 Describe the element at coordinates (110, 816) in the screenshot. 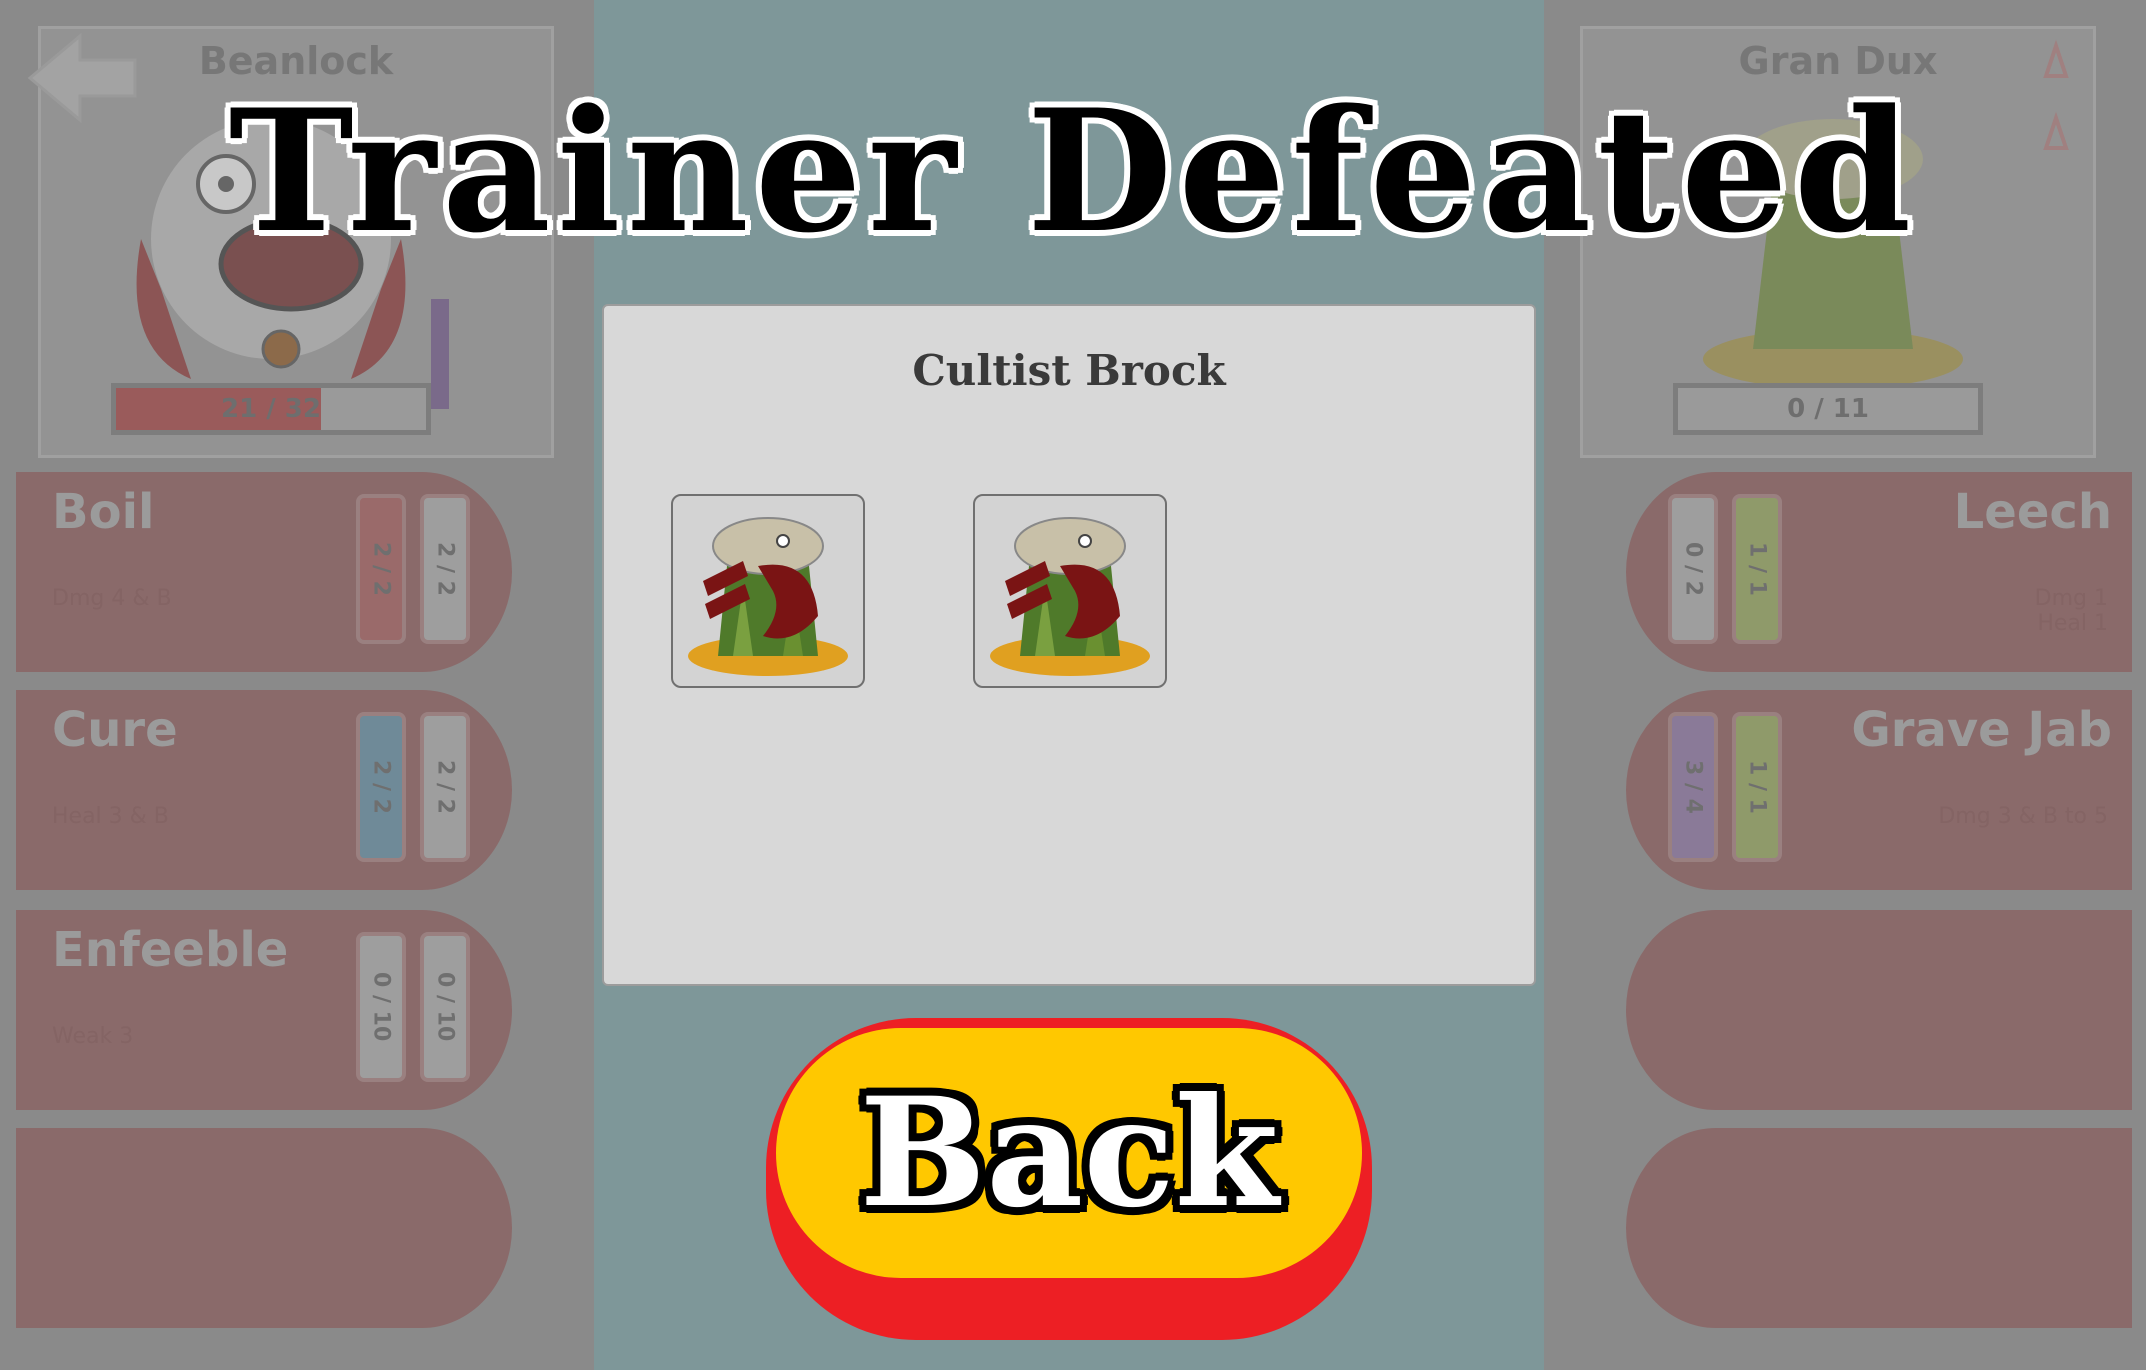

I see `move-description: Heal 3 & B` at that location.